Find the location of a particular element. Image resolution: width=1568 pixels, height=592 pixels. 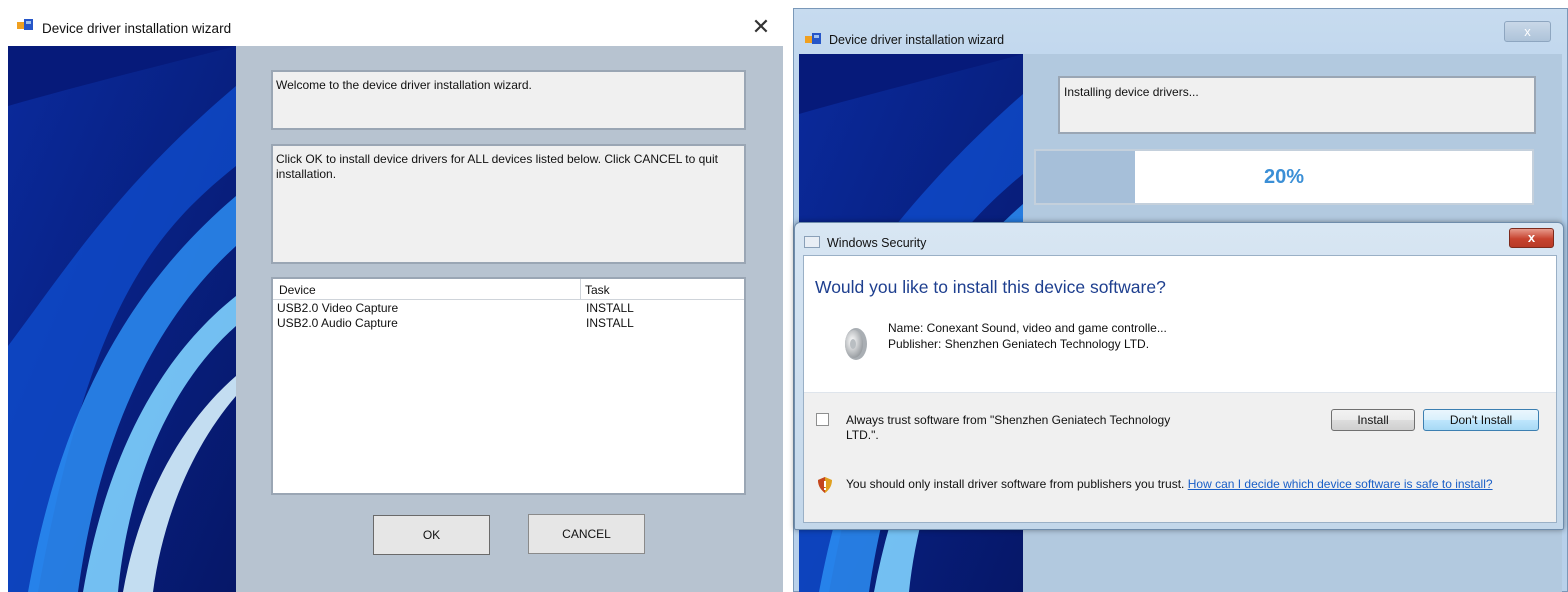

progress-bar: 20% is located at coordinates (1284, 177).